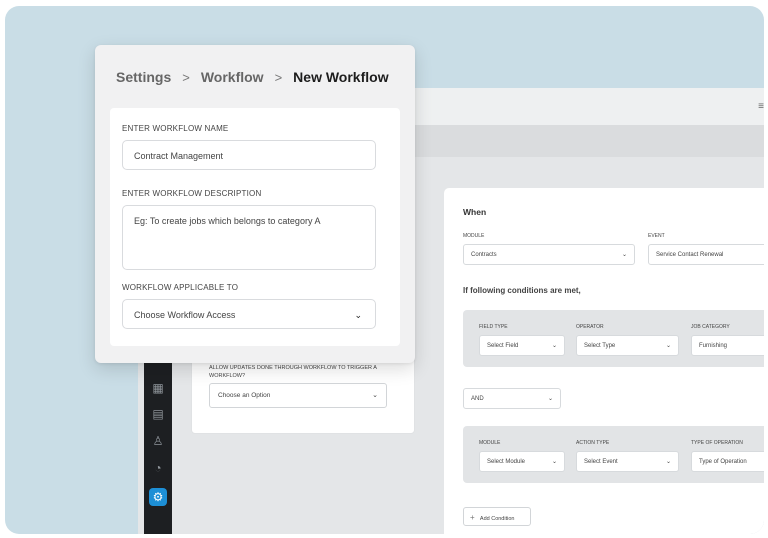 This screenshot has height=538, width=768. What do you see at coordinates (600, 346) in the screenshot?
I see `operator-value: Select Type` at bounding box center [600, 346].